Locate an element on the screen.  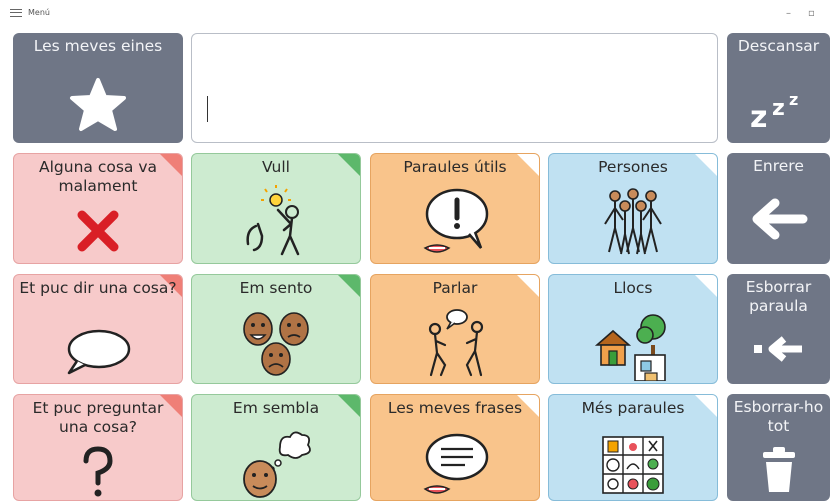
something-wrong-label: Alguna cosa va malament is located at coordinates (98, 176).